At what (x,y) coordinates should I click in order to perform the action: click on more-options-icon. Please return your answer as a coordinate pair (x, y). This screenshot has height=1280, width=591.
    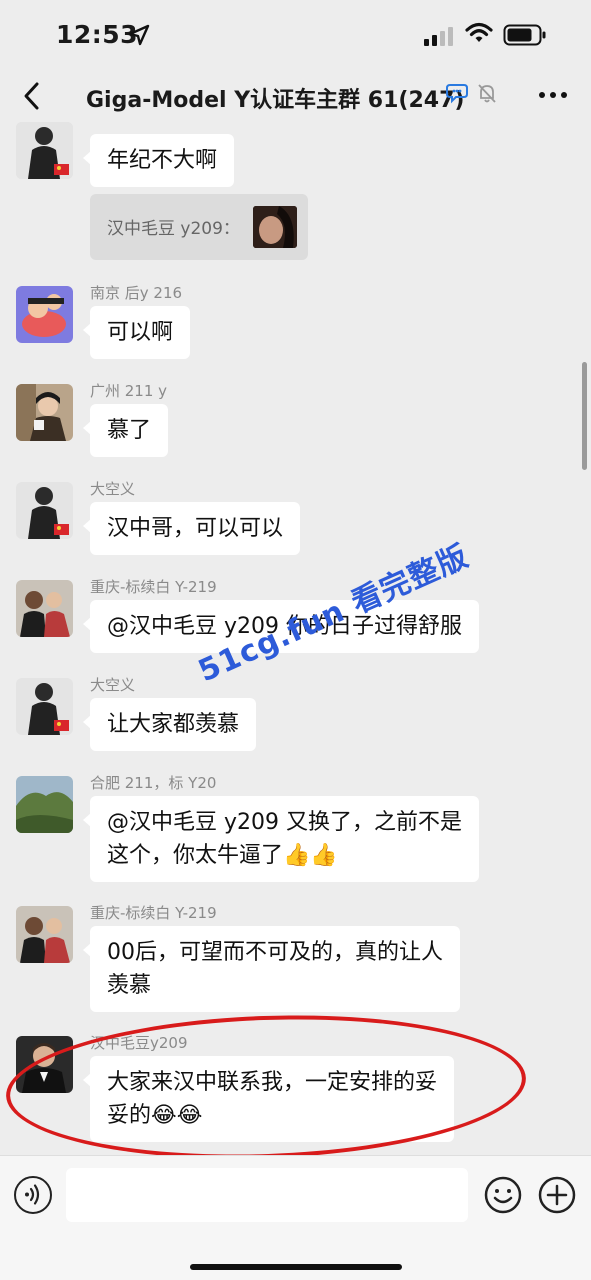
    Looking at the image, I should click on (553, 95).